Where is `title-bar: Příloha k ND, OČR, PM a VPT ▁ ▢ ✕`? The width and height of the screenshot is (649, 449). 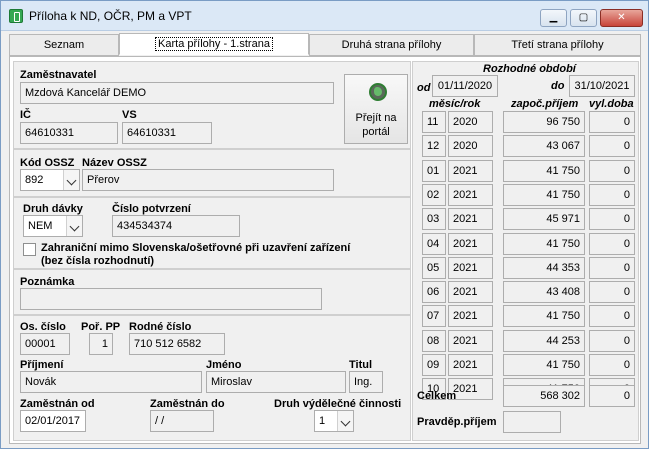 title-bar: Příloha k ND, OČR, PM a VPT ▁ ▢ ✕ is located at coordinates (324, 16).